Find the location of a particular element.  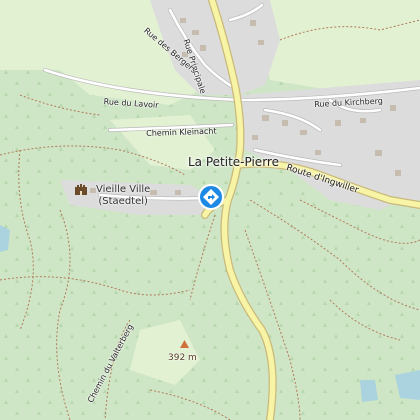

vieille-ville-label: Vieille Ville (Staedtel) is located at coordinates (123, 196).